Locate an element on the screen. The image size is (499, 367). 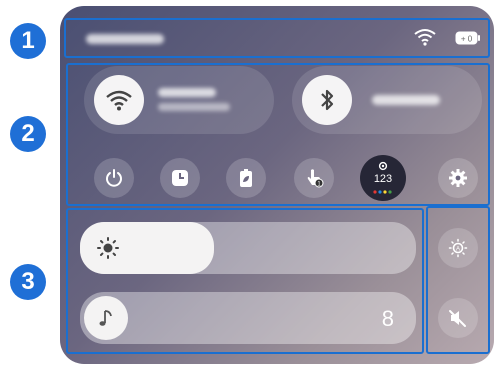
callout-box-side is located at coordinates (458, 280).